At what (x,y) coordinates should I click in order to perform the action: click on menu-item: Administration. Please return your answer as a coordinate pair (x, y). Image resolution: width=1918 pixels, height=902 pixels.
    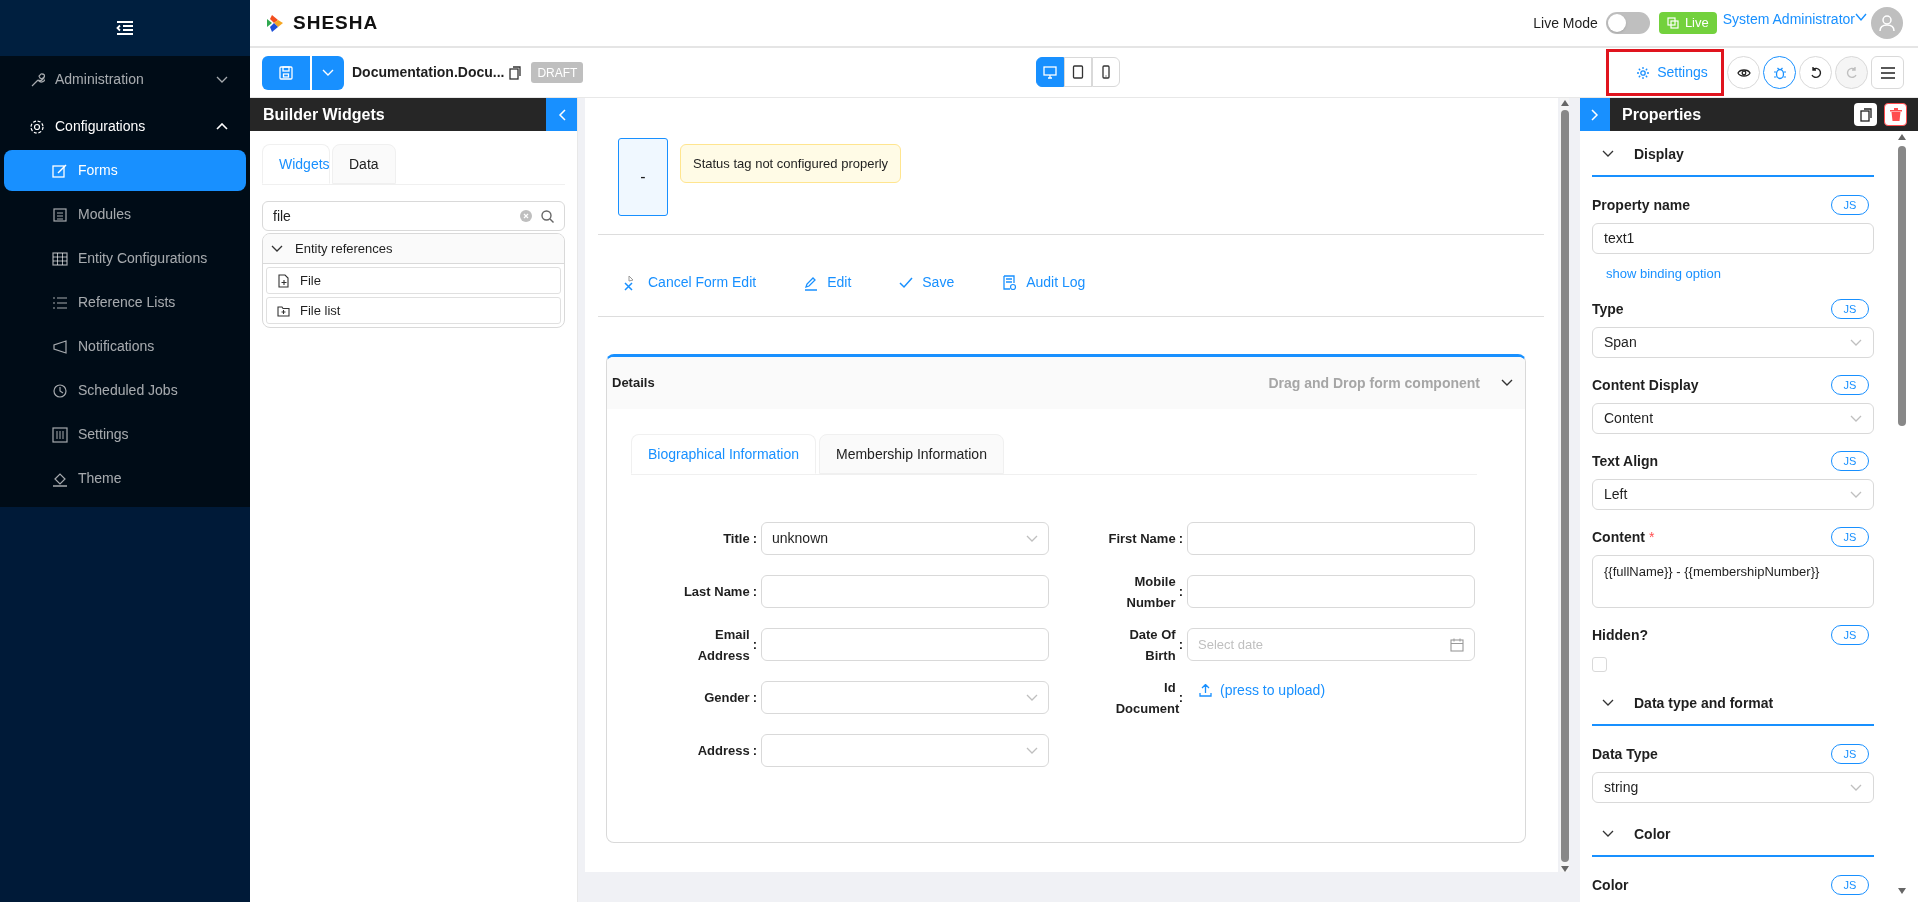
    Looking at the image, I should click on (125, 79).